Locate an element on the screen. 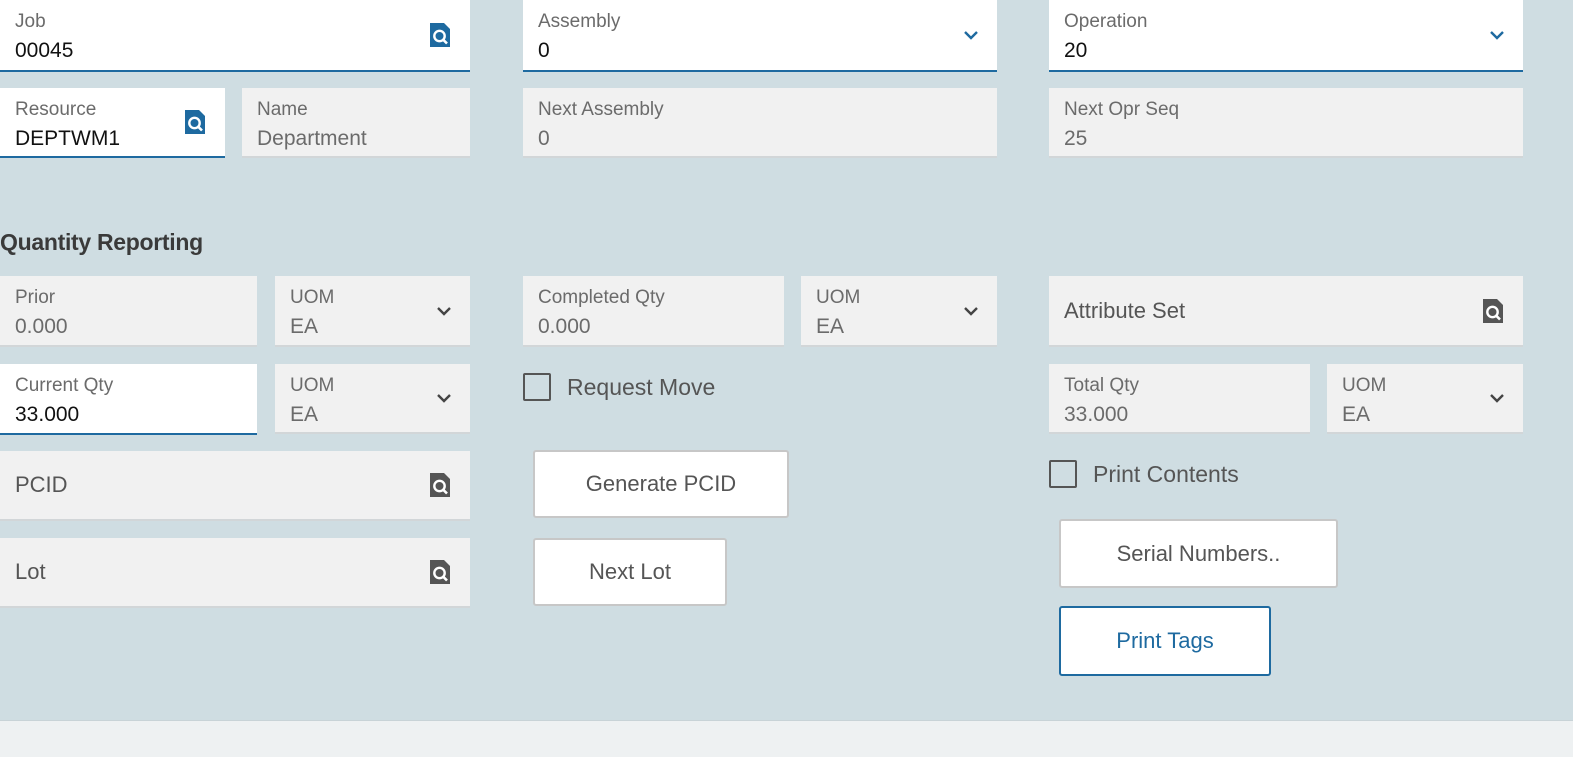  total-qty-label: Total Qty is located at coordinates (1101, 385).